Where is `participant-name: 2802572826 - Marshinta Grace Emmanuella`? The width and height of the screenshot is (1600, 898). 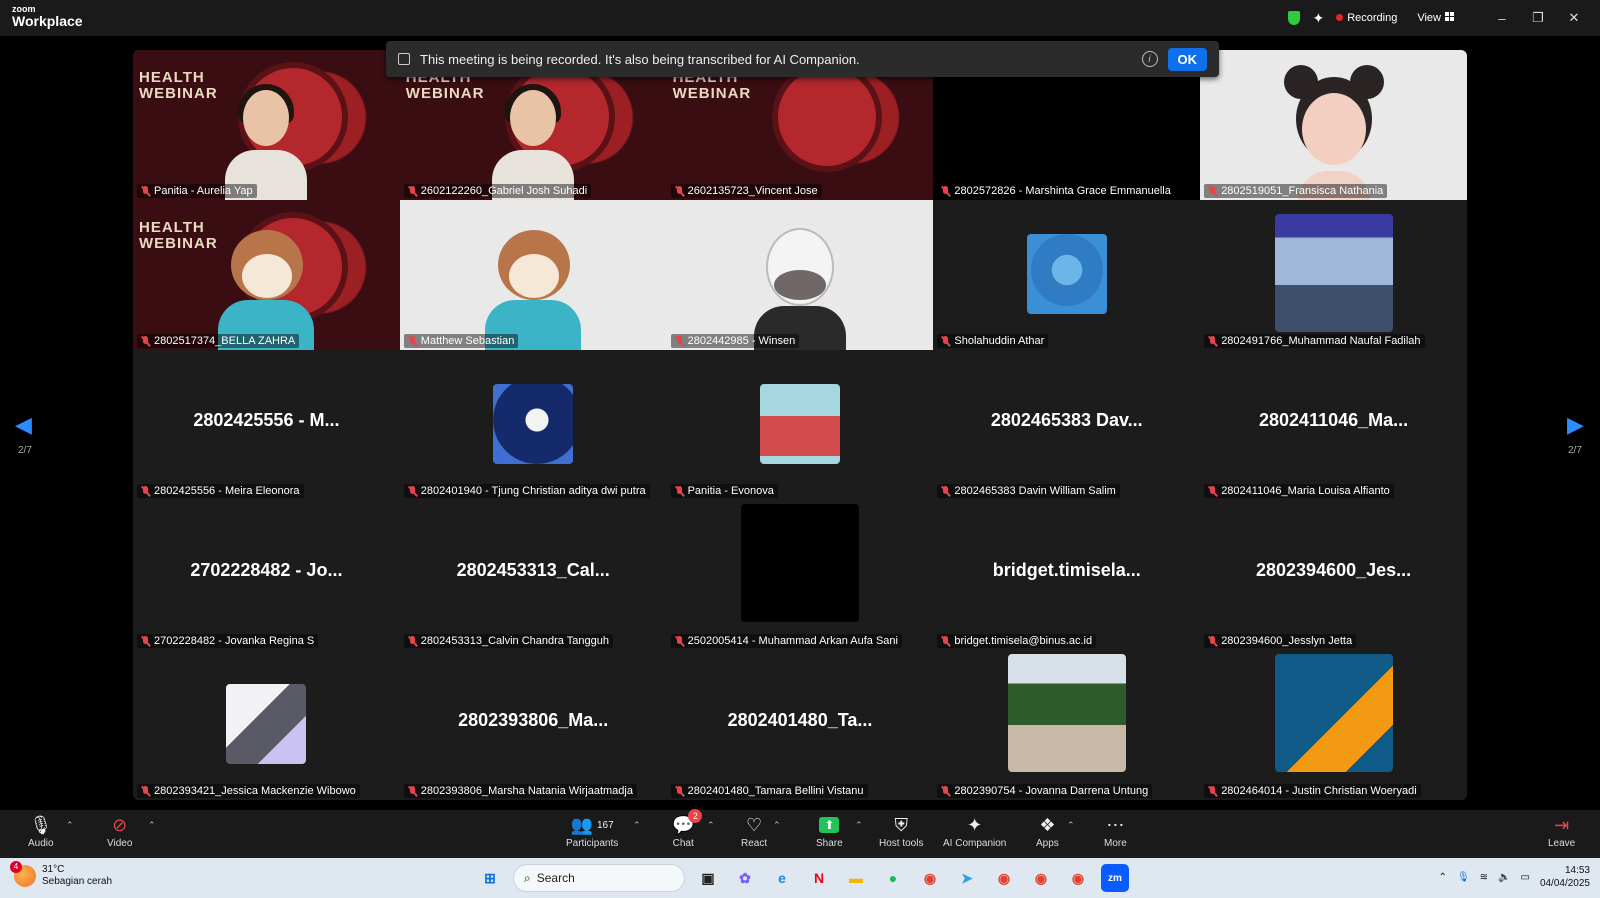
participant-name: 2802572826 - Marshinta Grace Emmanuella is located at coordinates (1062, 191).